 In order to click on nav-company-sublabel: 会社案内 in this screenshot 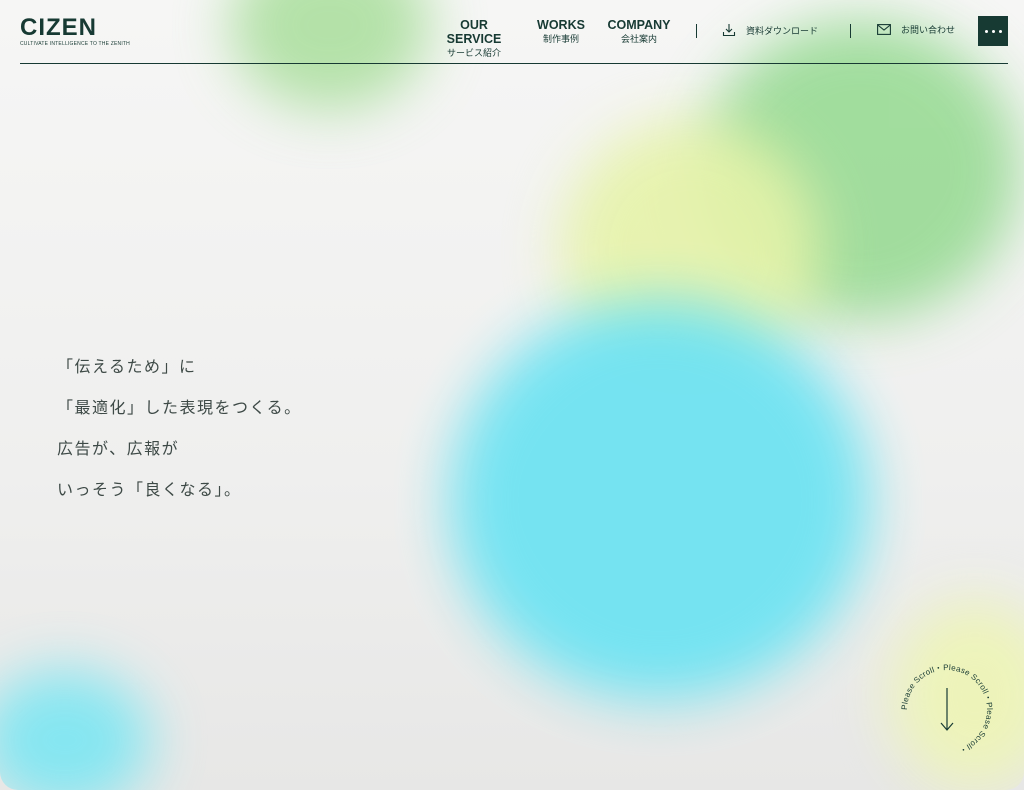, I will do `click(638, 40)`.